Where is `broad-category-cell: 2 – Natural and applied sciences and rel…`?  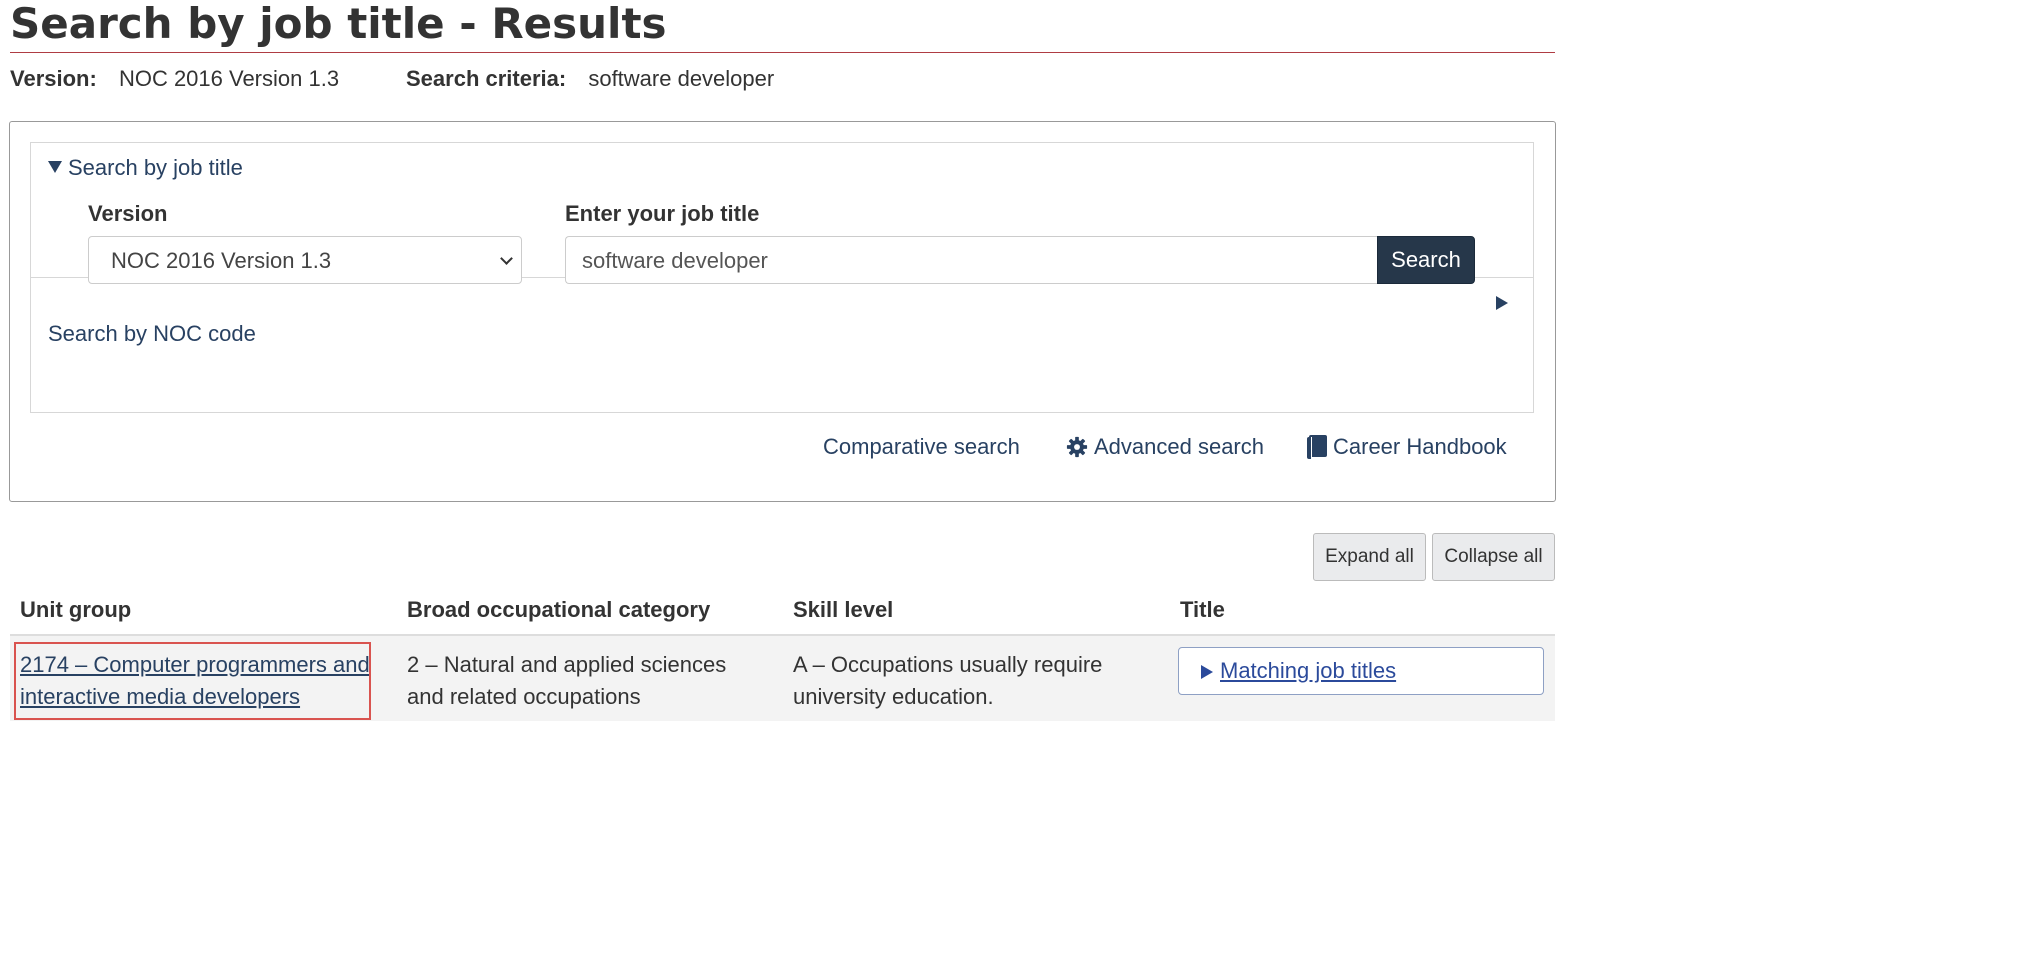
broad-category-cell: 2 – Natural and applied sciences and rel… is located at coordinates (567, 680).